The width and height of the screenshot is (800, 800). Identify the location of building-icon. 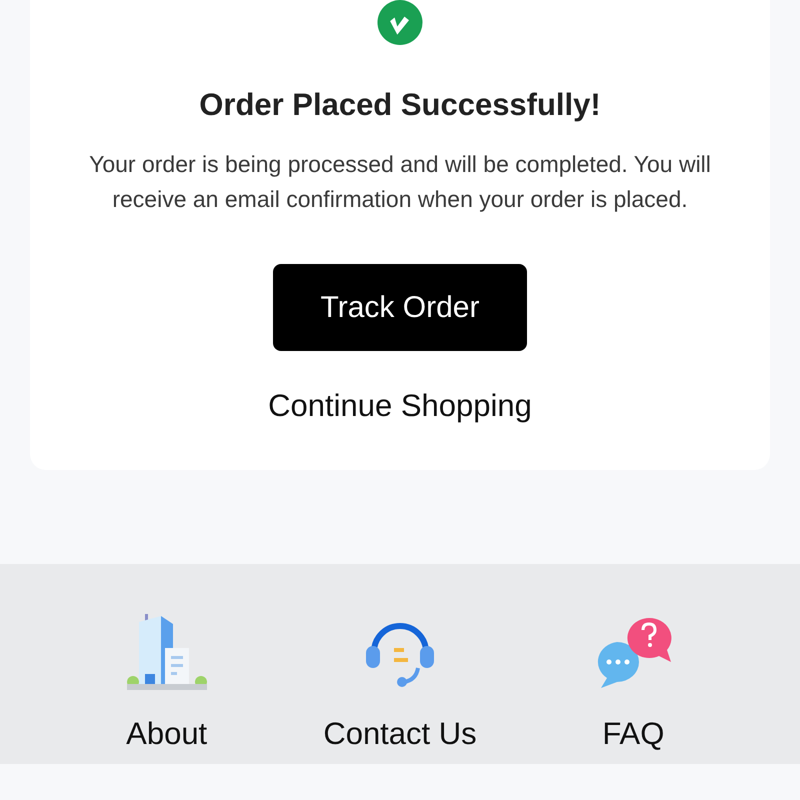
(166, 652).